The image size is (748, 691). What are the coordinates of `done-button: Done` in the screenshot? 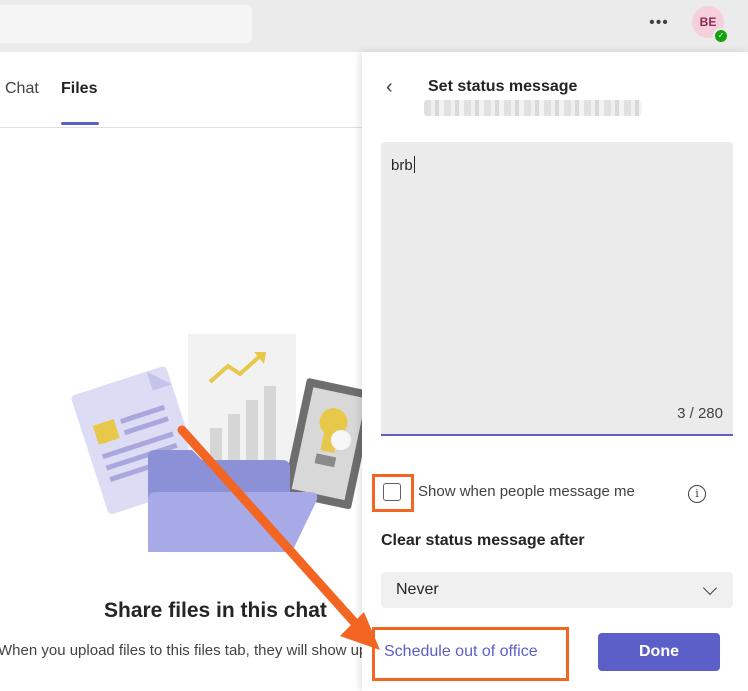 It's located at (659, 652).